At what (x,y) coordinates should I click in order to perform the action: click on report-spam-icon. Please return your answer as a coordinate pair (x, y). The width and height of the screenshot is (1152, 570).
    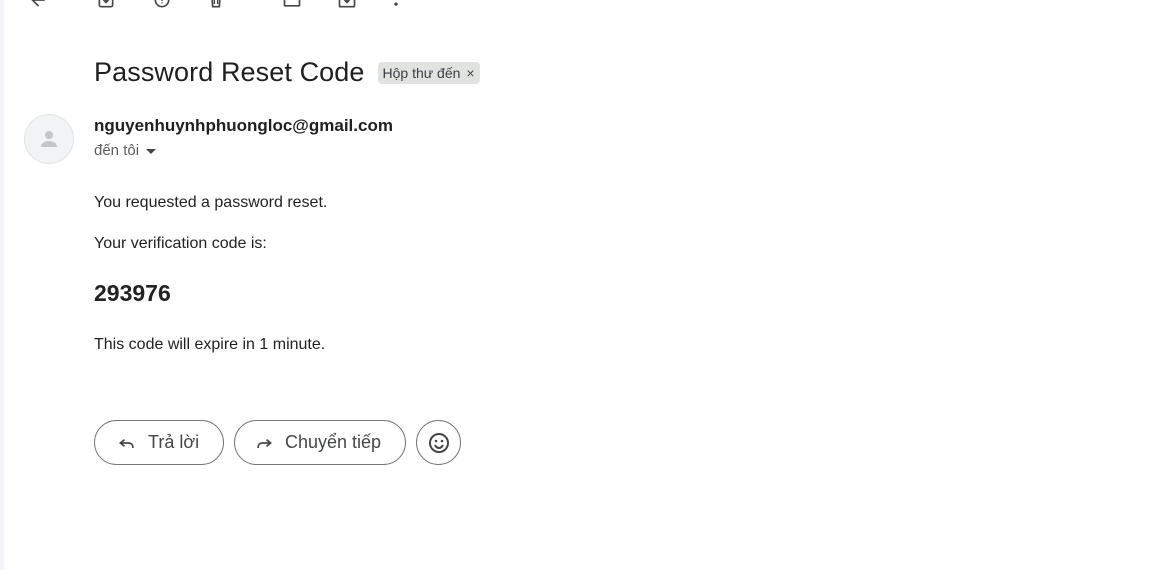
    Looking at the image, I should click on (162, 6).